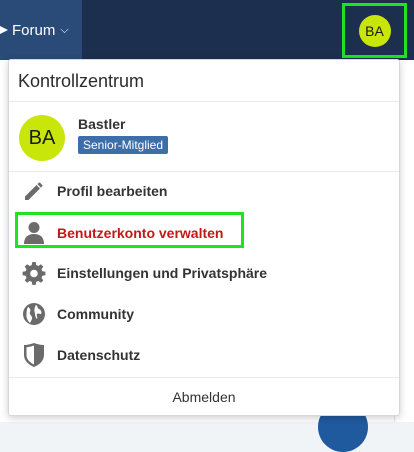  I want to click on forum-menu-tab: Forum ⌵, so click(41, 30).